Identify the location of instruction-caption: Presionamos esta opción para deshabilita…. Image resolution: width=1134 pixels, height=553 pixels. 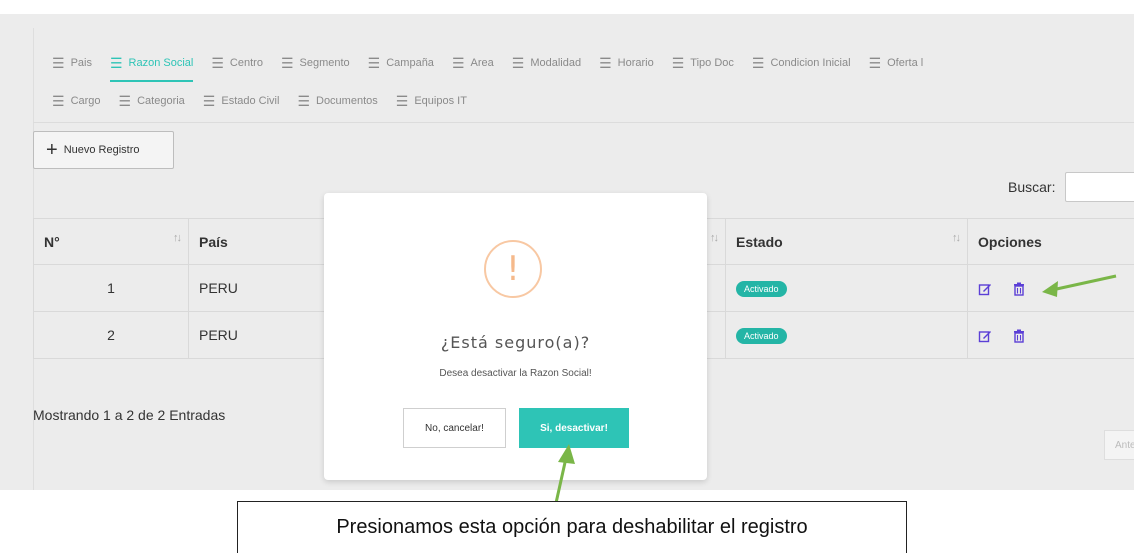
(572, 527).